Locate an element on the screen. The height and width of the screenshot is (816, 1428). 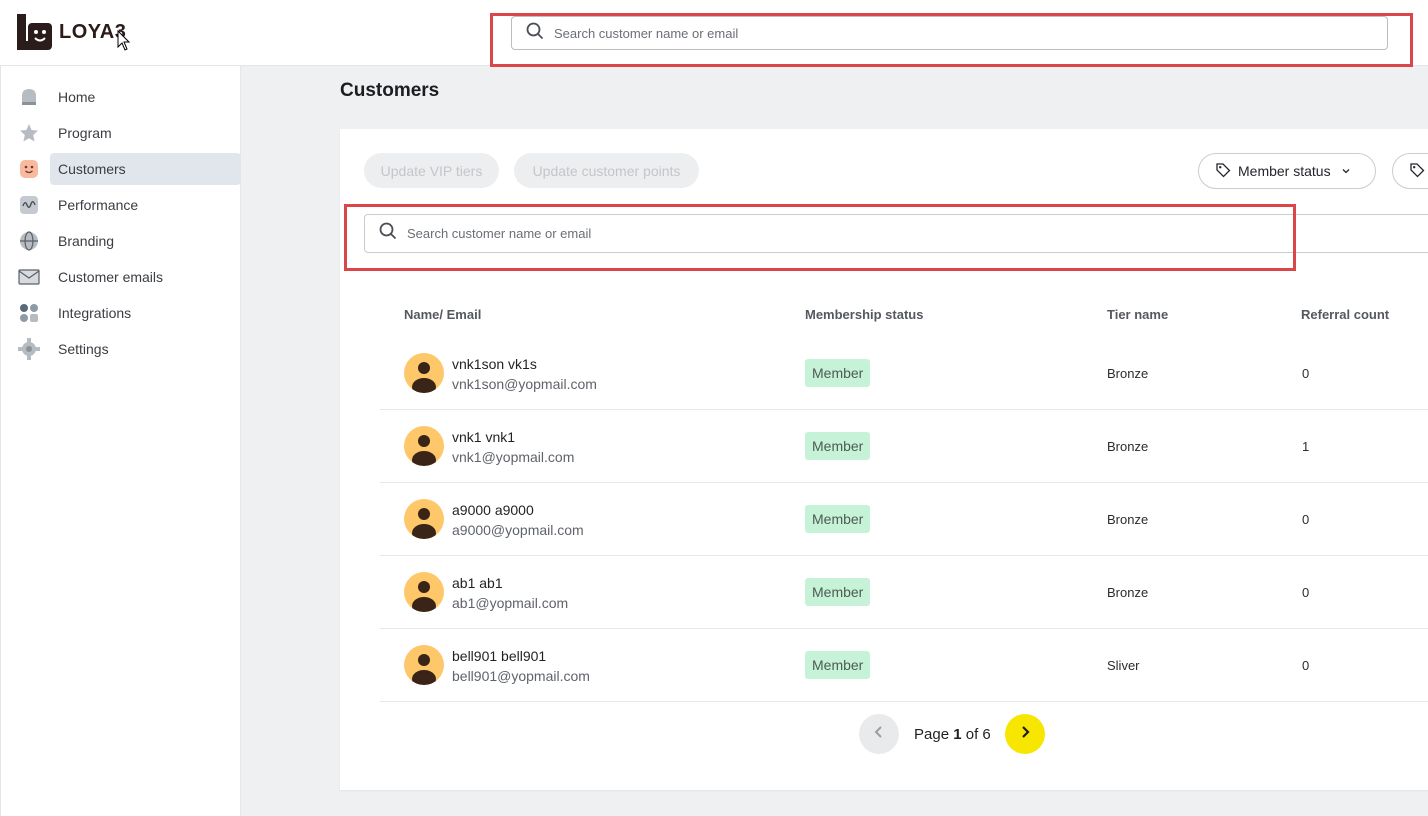
secondary-filter-button is located at coordinates (1410, 171).